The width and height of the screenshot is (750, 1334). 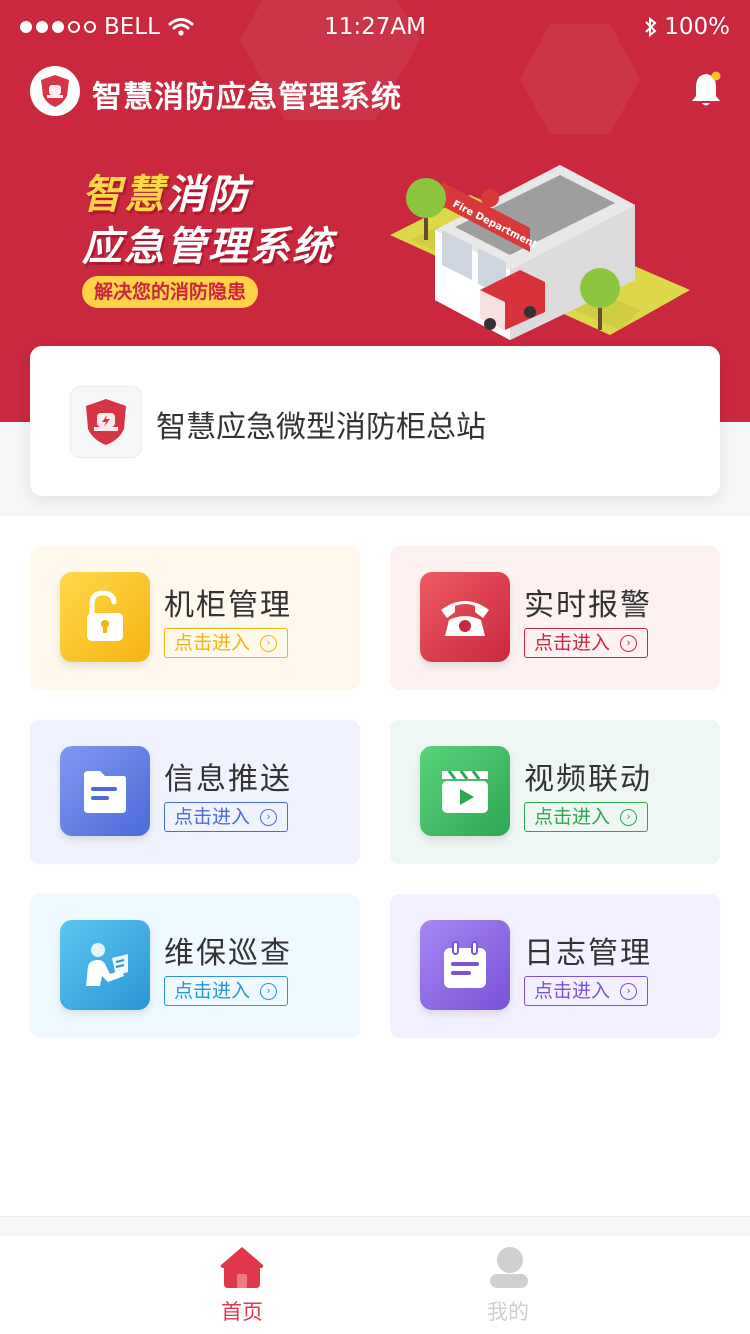 I want to click on banner-title-line1: 智慧消防, so click(x=166, y=191).